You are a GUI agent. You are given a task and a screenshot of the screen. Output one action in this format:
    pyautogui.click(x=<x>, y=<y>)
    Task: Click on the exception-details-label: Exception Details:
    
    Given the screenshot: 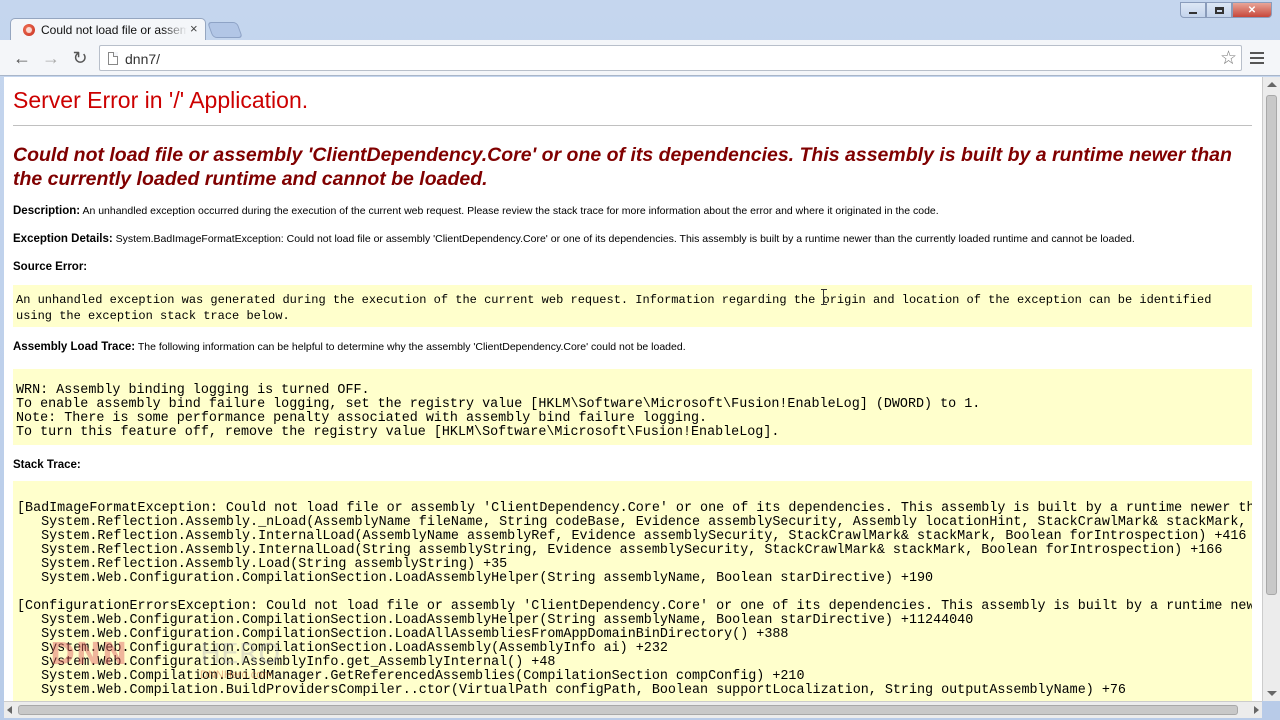 What is the action you would take?
    pyautogui.click(x=63, y=239)
    